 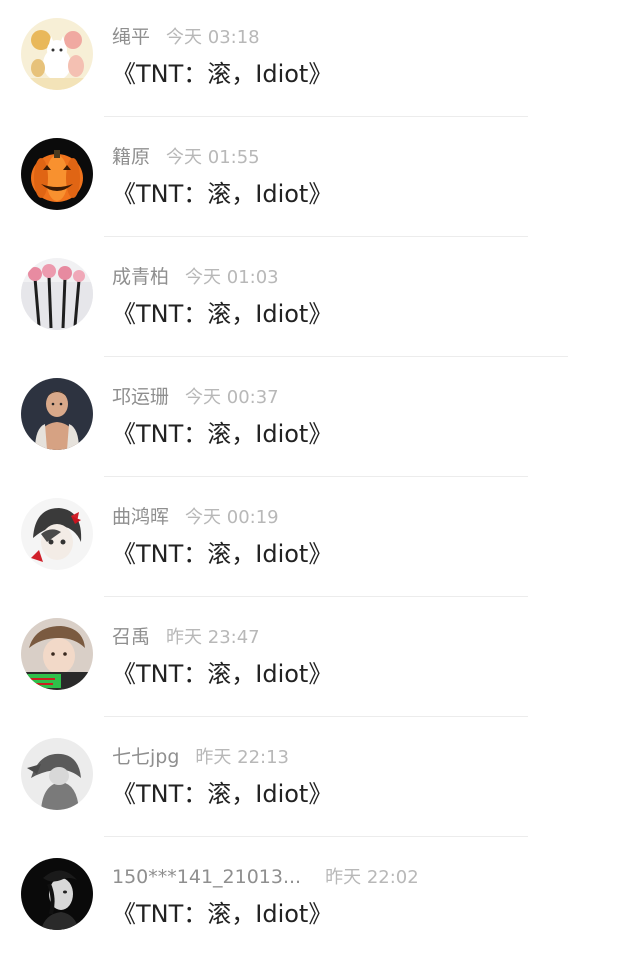 What do you see at coordinates (57, 894) in the screenshot?
I see `dark-portrait-avatar` at bounding box center [57, 894].